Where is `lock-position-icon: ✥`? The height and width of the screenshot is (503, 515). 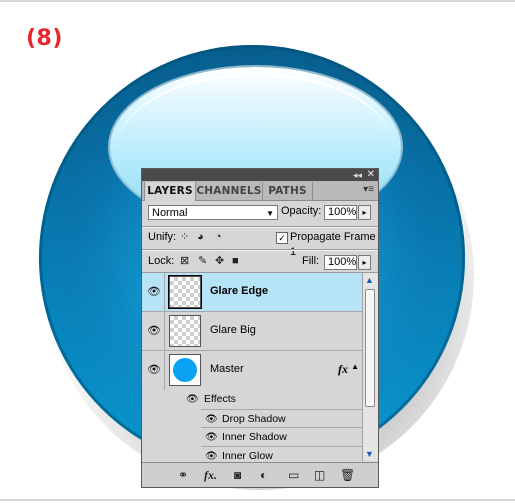
lock-position-icon: ✥ is located at coordinates (219, 261).